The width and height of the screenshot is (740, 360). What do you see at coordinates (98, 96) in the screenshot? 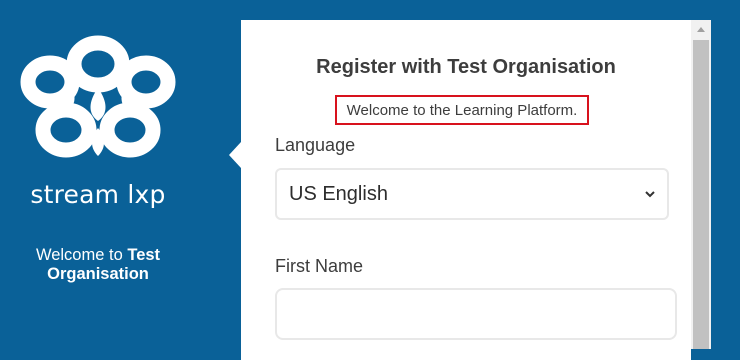
I see `flower-logo-icon` at bounding box center [98, 96].